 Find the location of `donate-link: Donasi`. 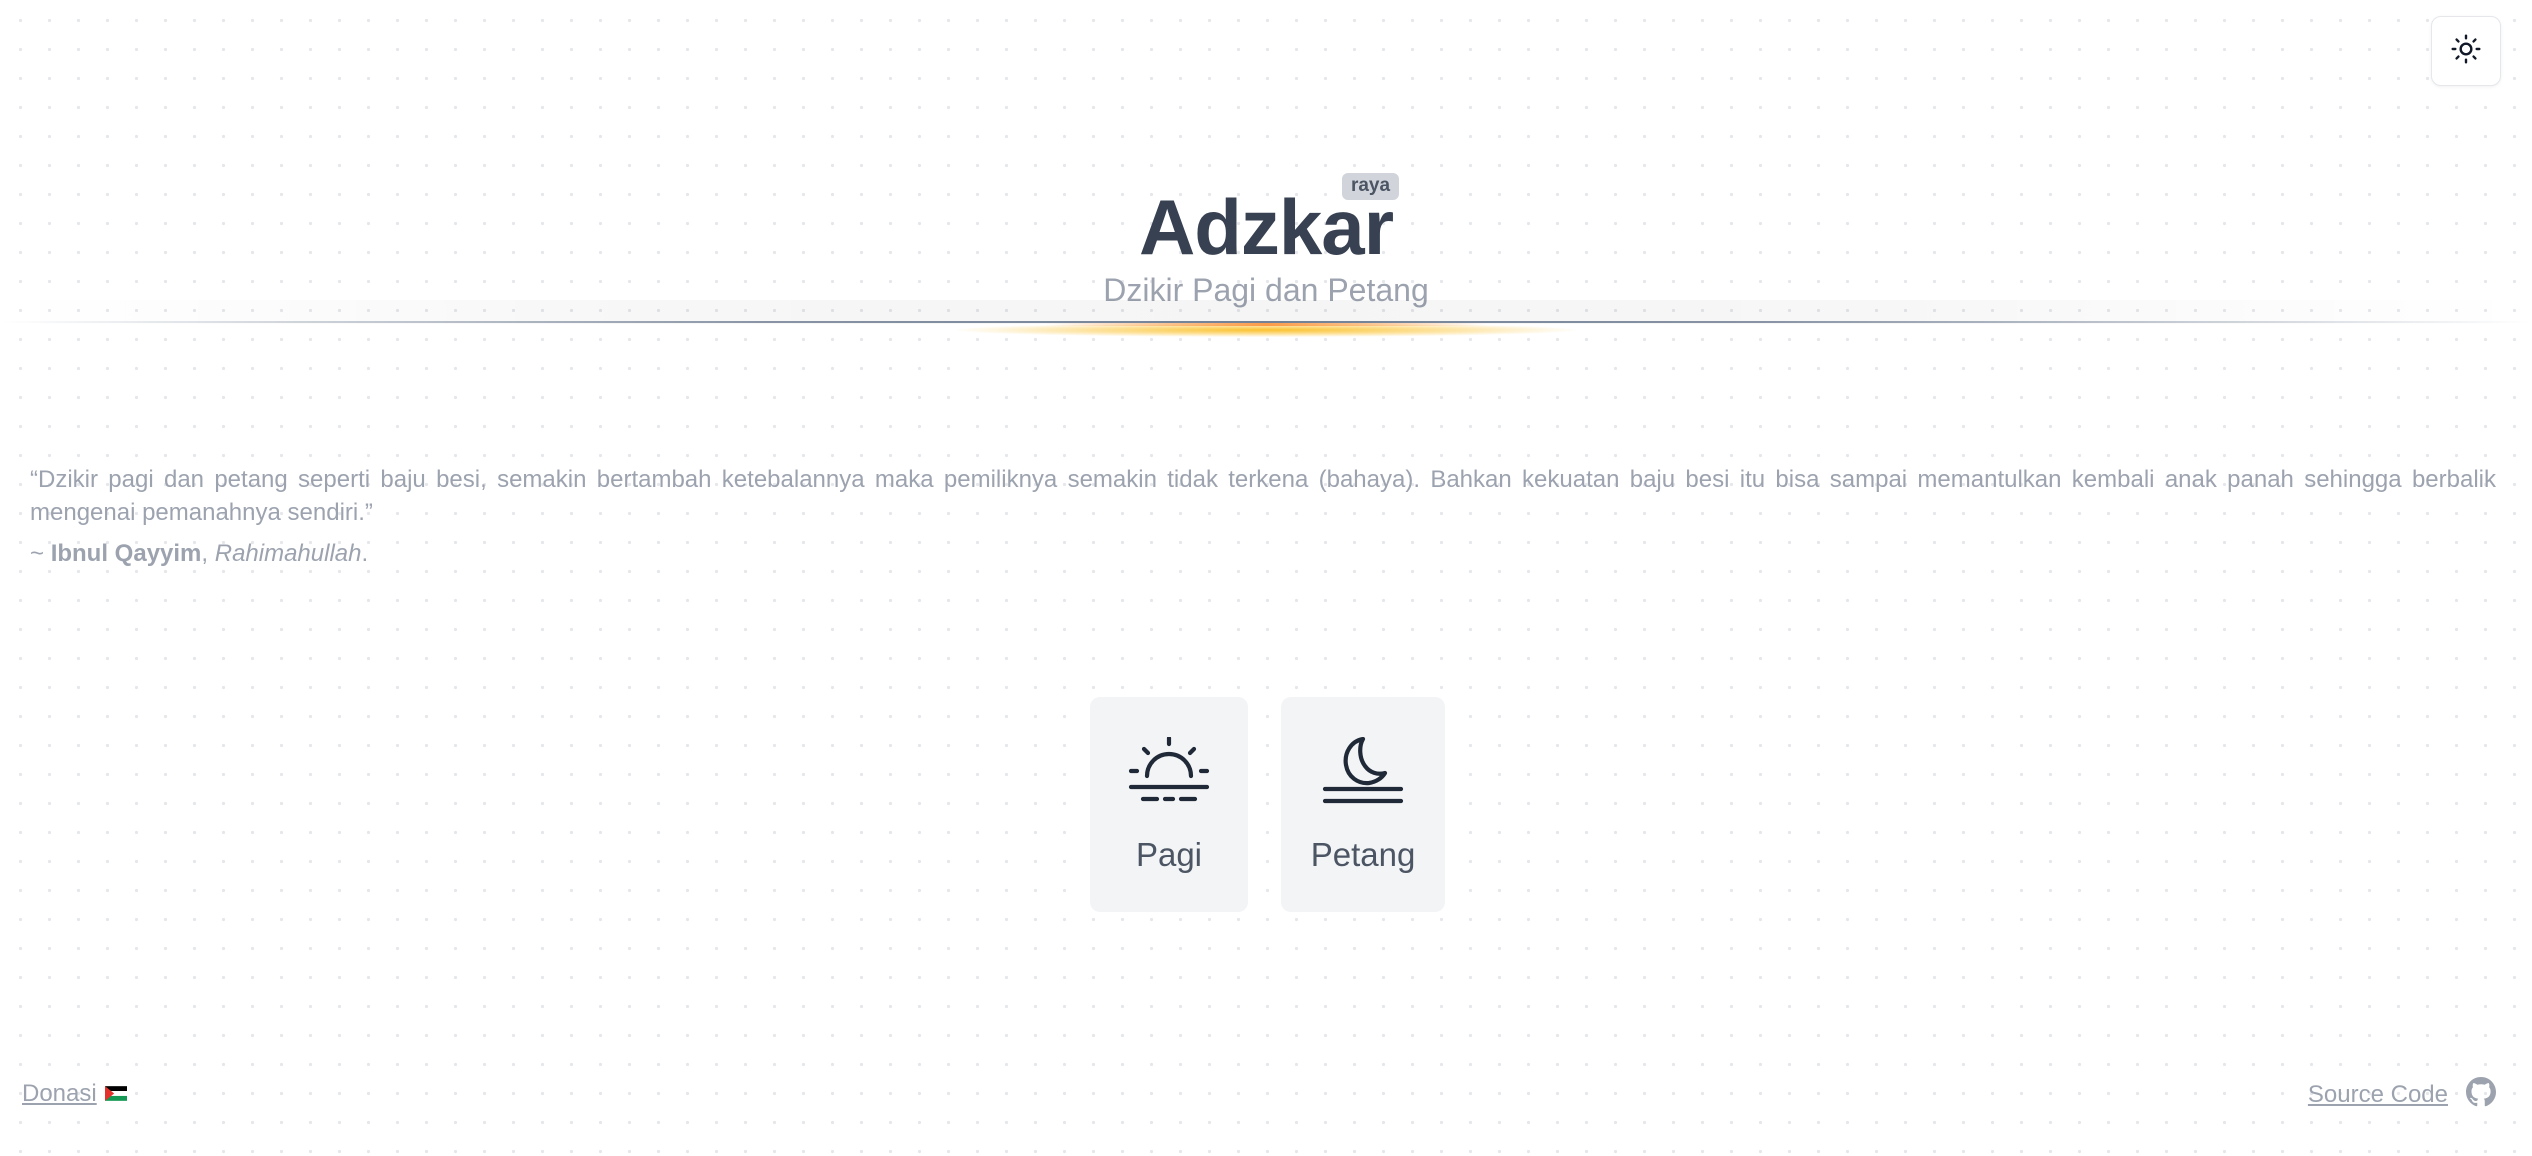

donate-link: Donasi is located at coordinates (74, 1094).